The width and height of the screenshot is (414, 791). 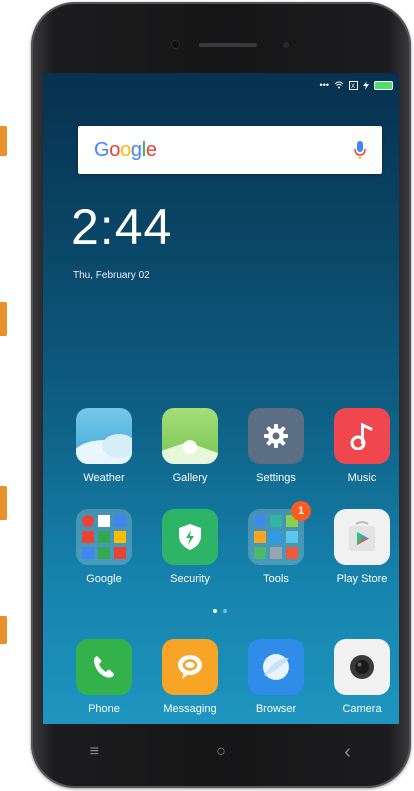 I want to click on app-browser: Browser, so click(x=276, y=677).